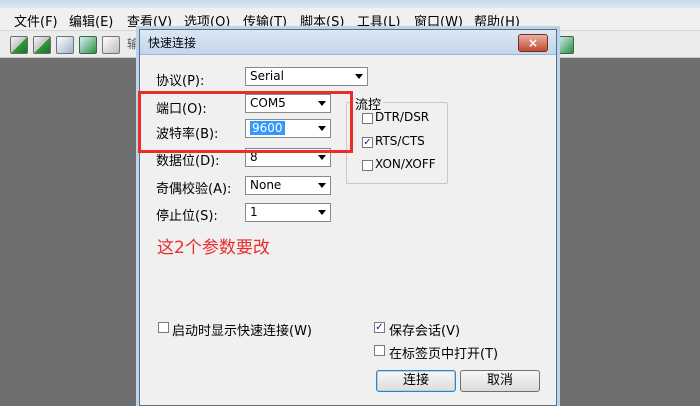 Image resolution: width=700 pixels, height=406 pixels. What do you see at coordinates (65, 45) in the screenshot?
I see `connect-tab-icon` at bounding box center [65, 45].